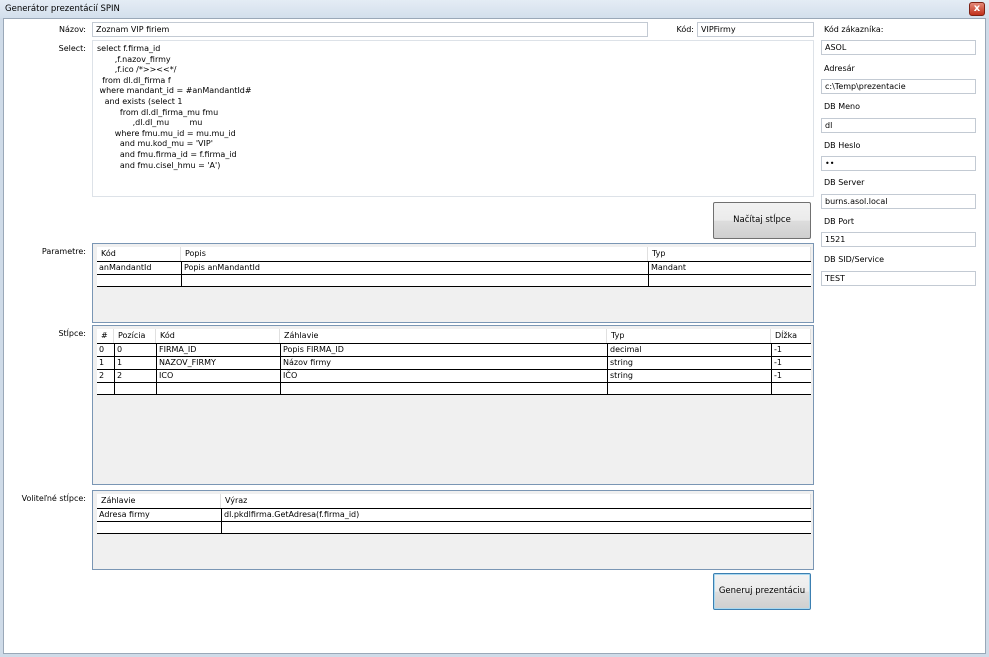  I want to click on volitelne-header: Záhlavie Výraz, so click(454, 501).